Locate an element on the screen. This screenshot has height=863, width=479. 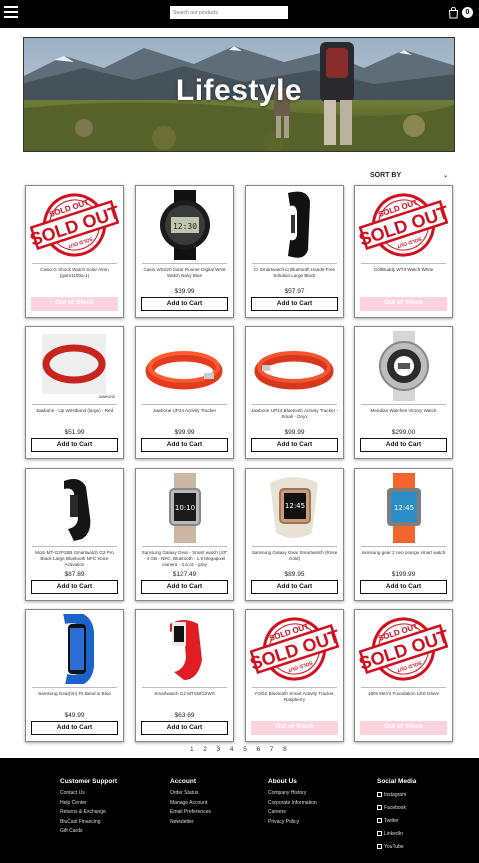
page-link: 7 is located at coordinates (272, 749).